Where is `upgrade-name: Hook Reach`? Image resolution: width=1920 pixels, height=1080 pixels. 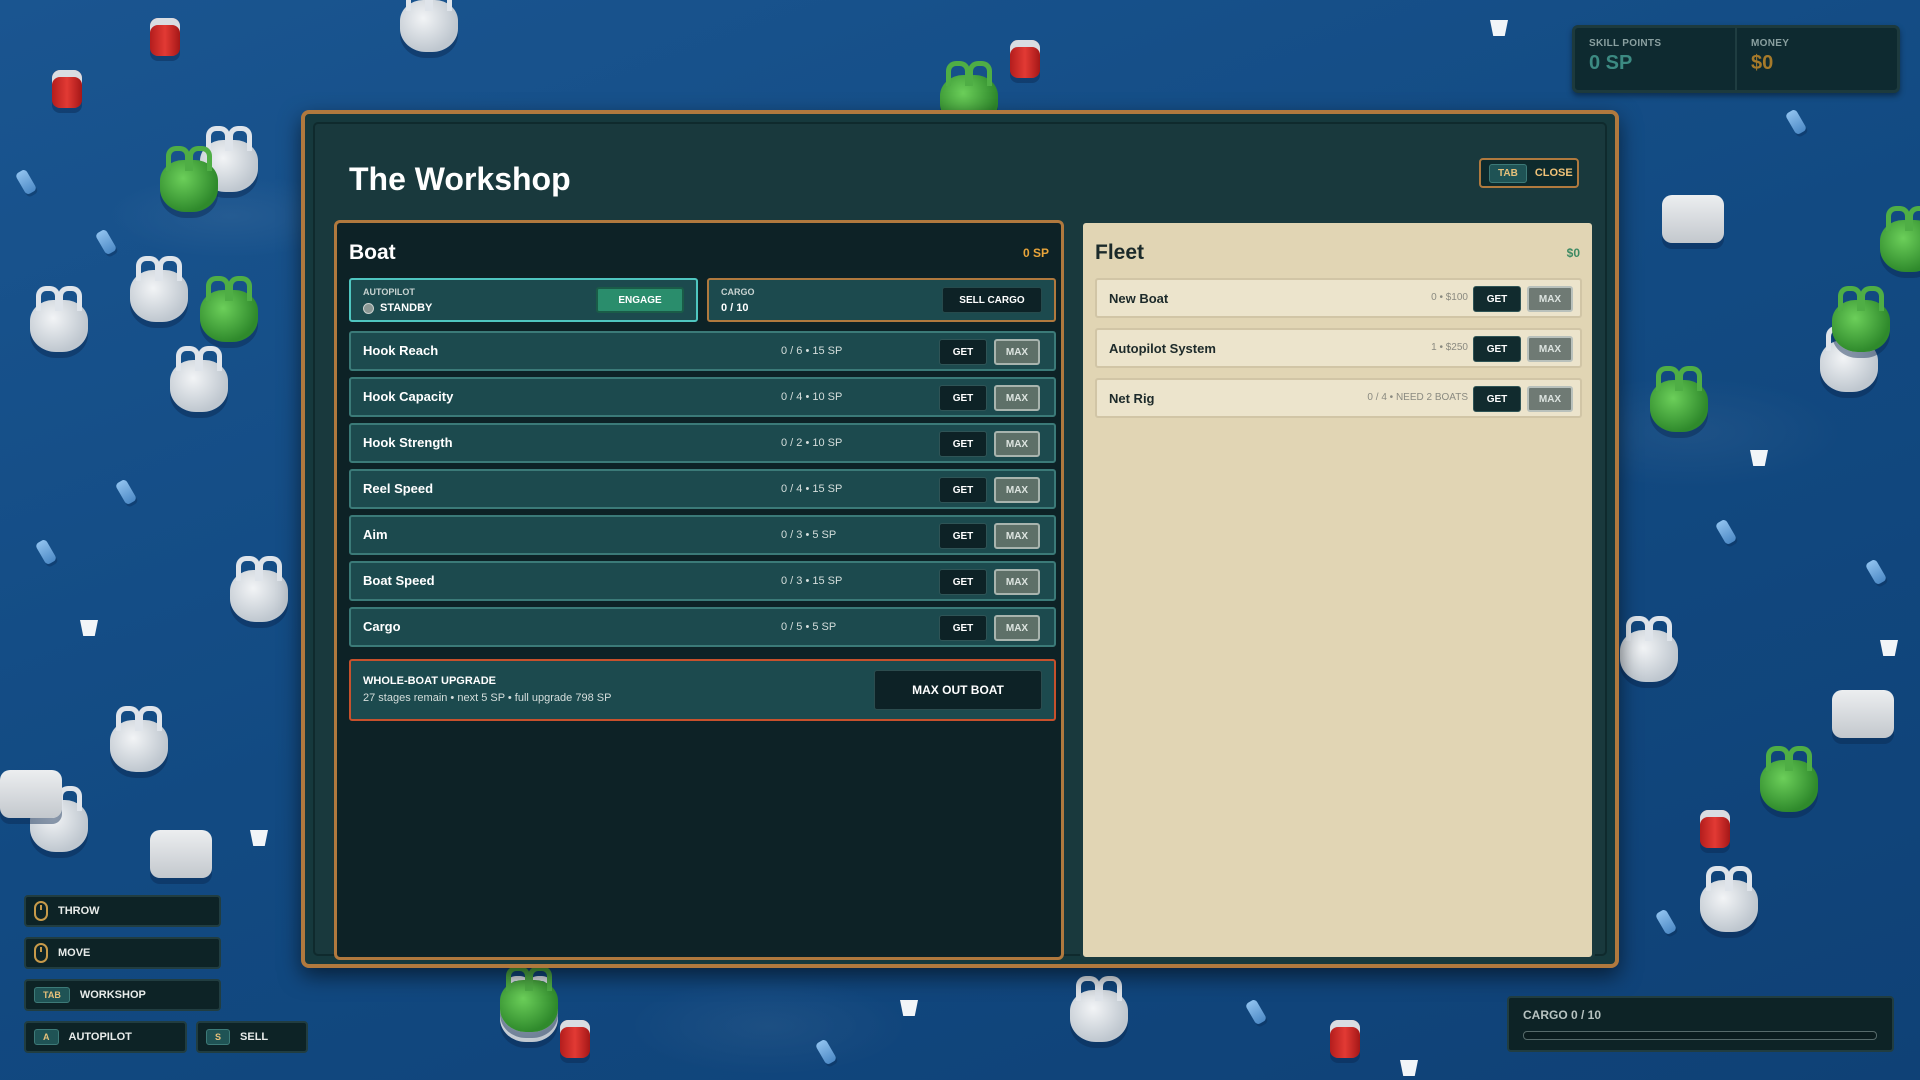 upgrade-name: Hook Reach is located at coordinates (401, 350).